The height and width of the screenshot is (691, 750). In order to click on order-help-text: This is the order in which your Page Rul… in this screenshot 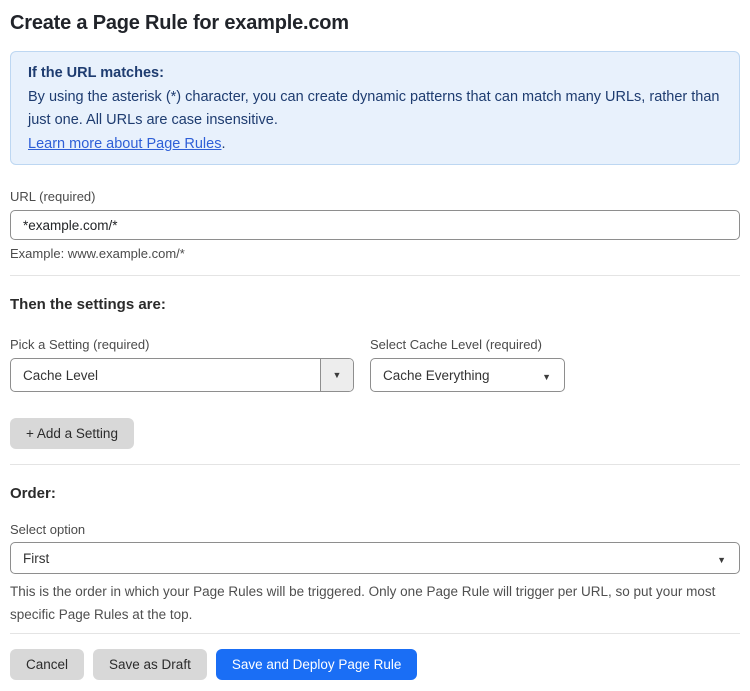, I will do `click(363, 603)`.